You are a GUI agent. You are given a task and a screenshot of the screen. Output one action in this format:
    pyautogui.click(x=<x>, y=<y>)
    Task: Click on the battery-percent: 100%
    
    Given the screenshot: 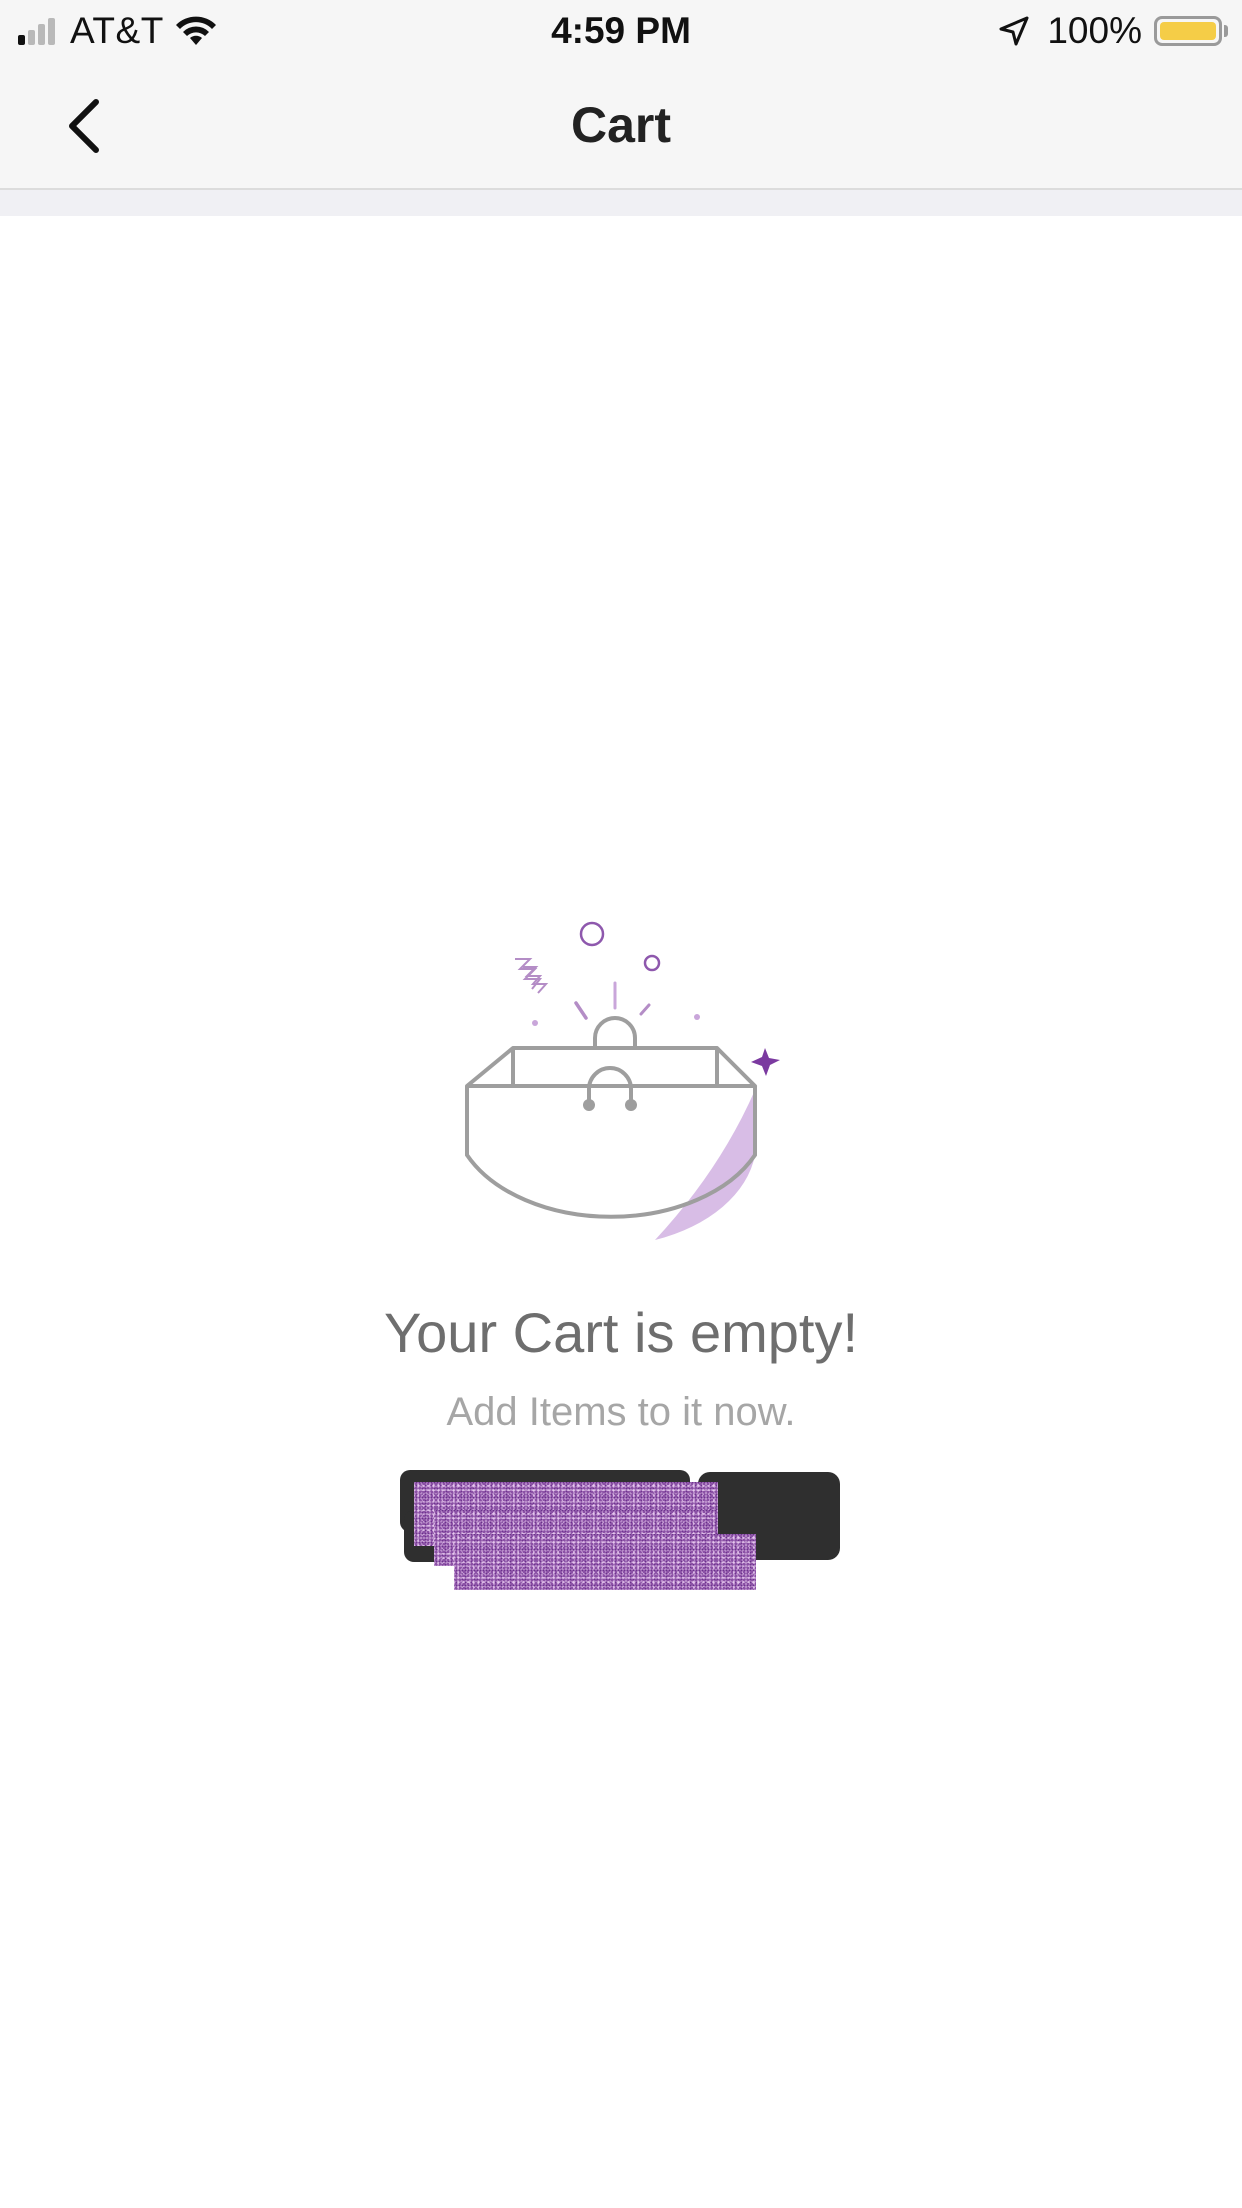 What is the action you would take?
    pyautogui.click(x=1094, y=30)
    